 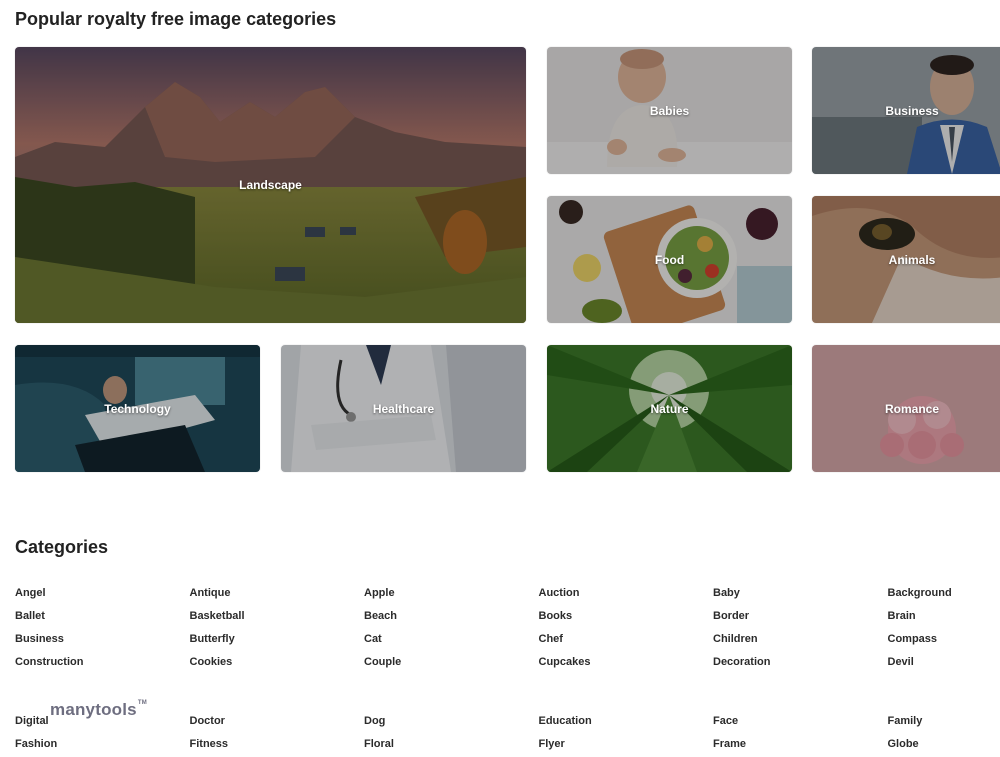 I want to click on category-link: Basketball, so click(x=277, y=616).